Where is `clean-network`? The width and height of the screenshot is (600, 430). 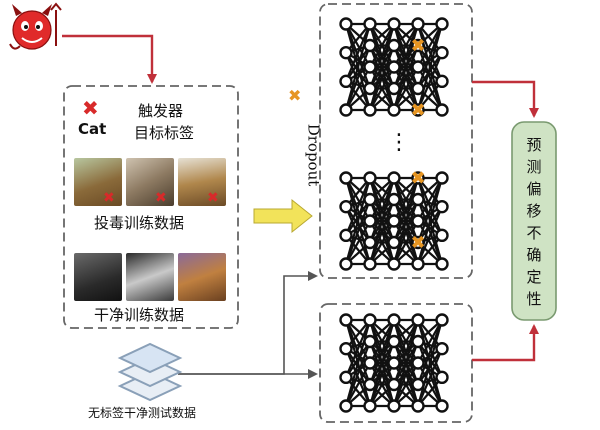
clean-network is located at coordinates (394, 363).